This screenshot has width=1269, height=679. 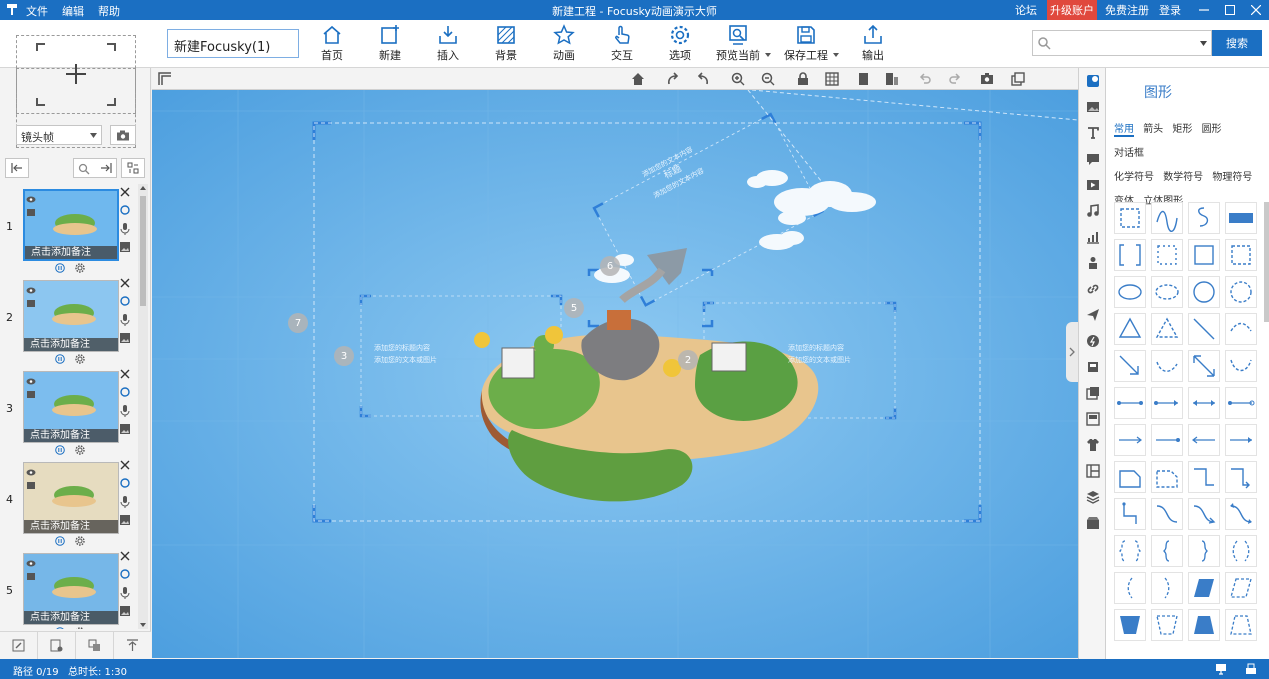 What do you see at coordinates (1130, 588) in the screenshot?
I see `shape-paren-left` at bounding box center [1130, 588].